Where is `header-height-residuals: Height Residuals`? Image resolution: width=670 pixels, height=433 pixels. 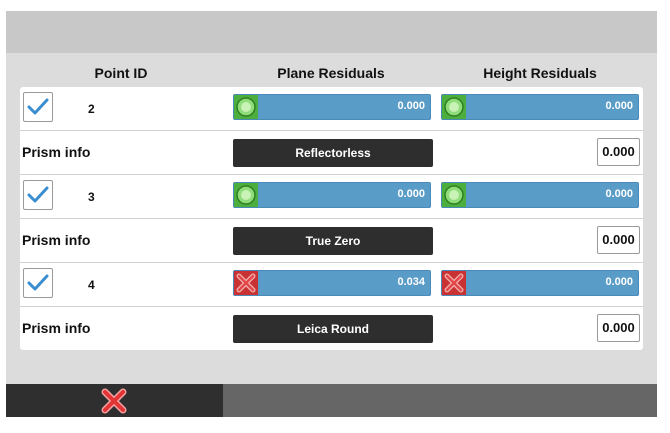 header-height-residuals: Height Residuals is located at coordinates (540, 73).